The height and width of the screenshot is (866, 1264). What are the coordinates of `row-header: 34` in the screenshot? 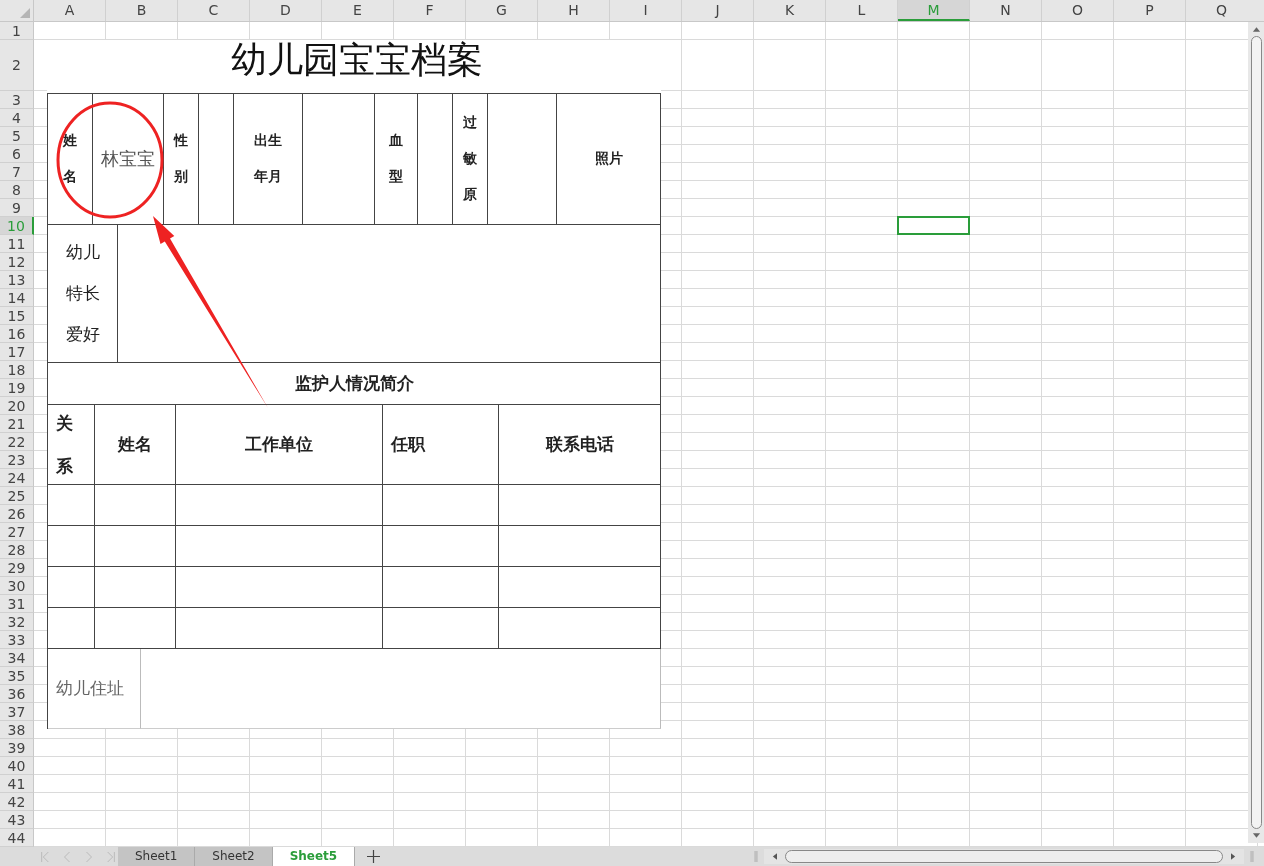 It's located at (17, 658).